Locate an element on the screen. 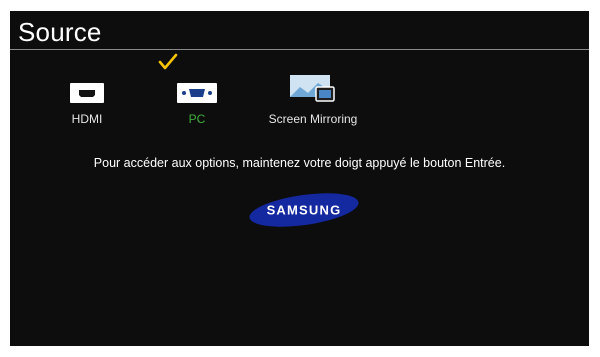 This screenshot has width=600, height=357. samsung-logo: SAMSUNG is located at coordinates (304, 210).